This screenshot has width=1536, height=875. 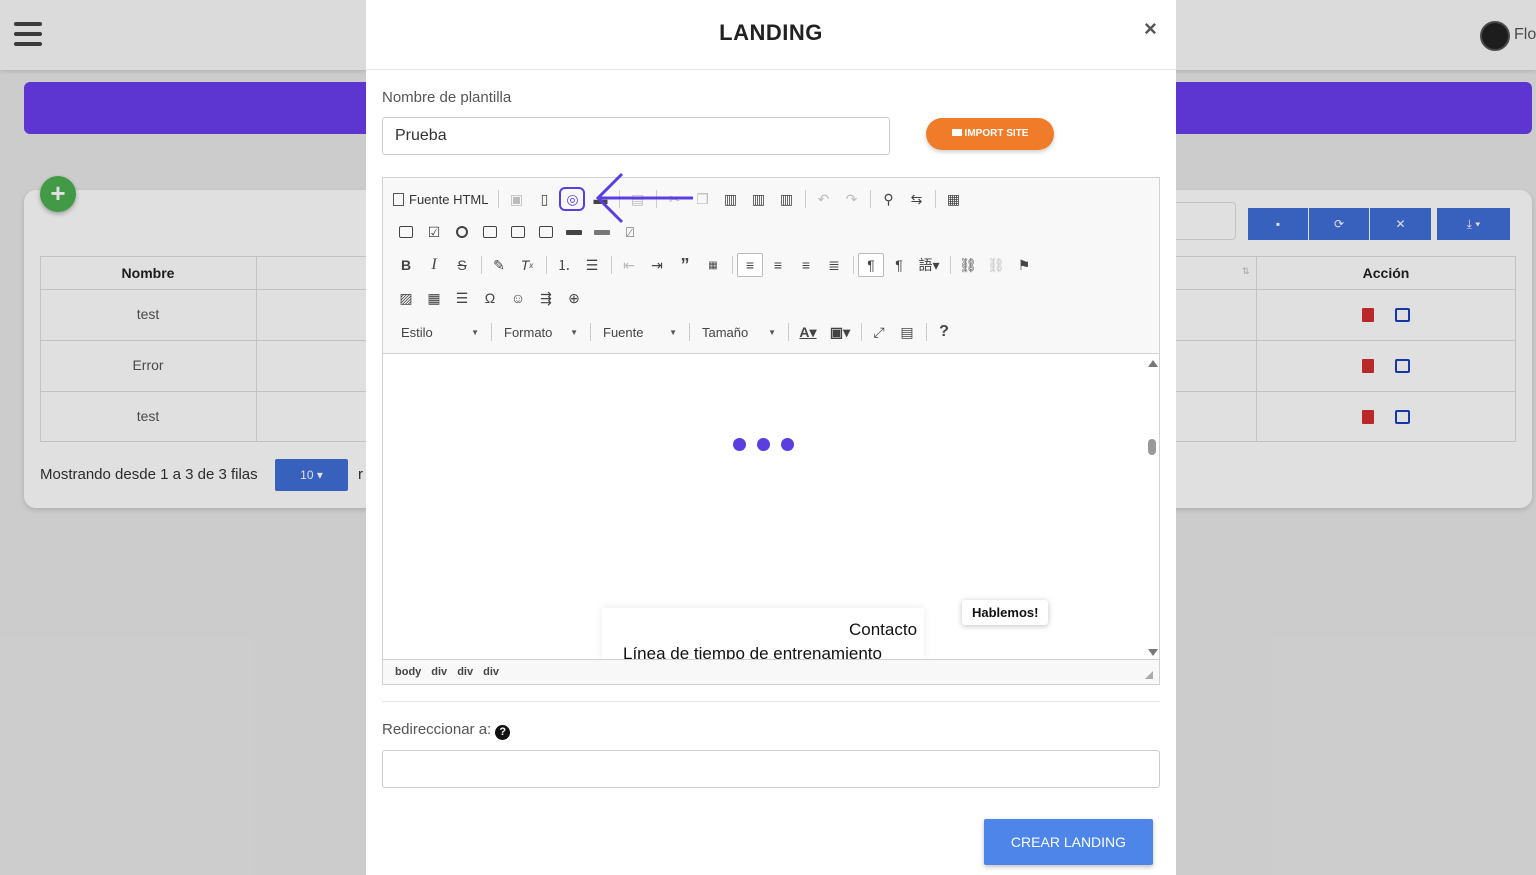 What do you see at coordinates (434, 232) in the screenshot?
I see `checkbox-icon: ☑` at bounding box center [434, 232].